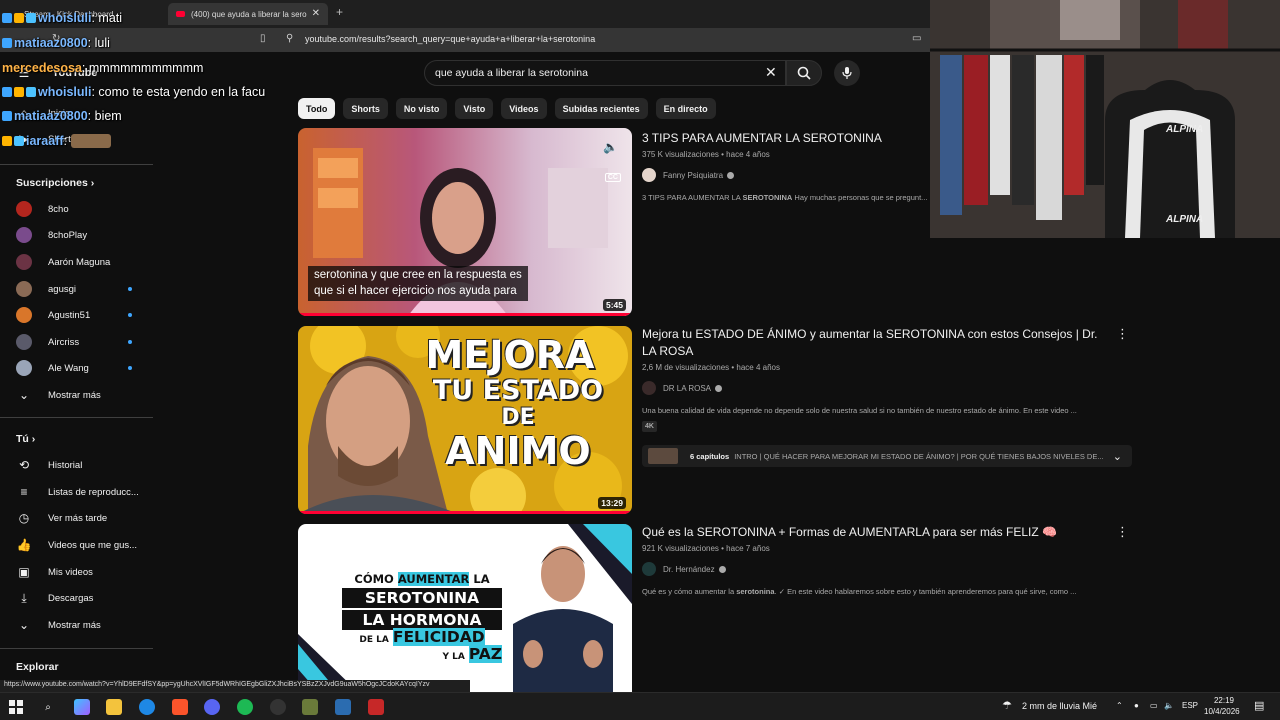 Image resolution: width=1280 pixels, height=720 pixels. I want to click on language-indicator: ESP, so click(1190, 705).